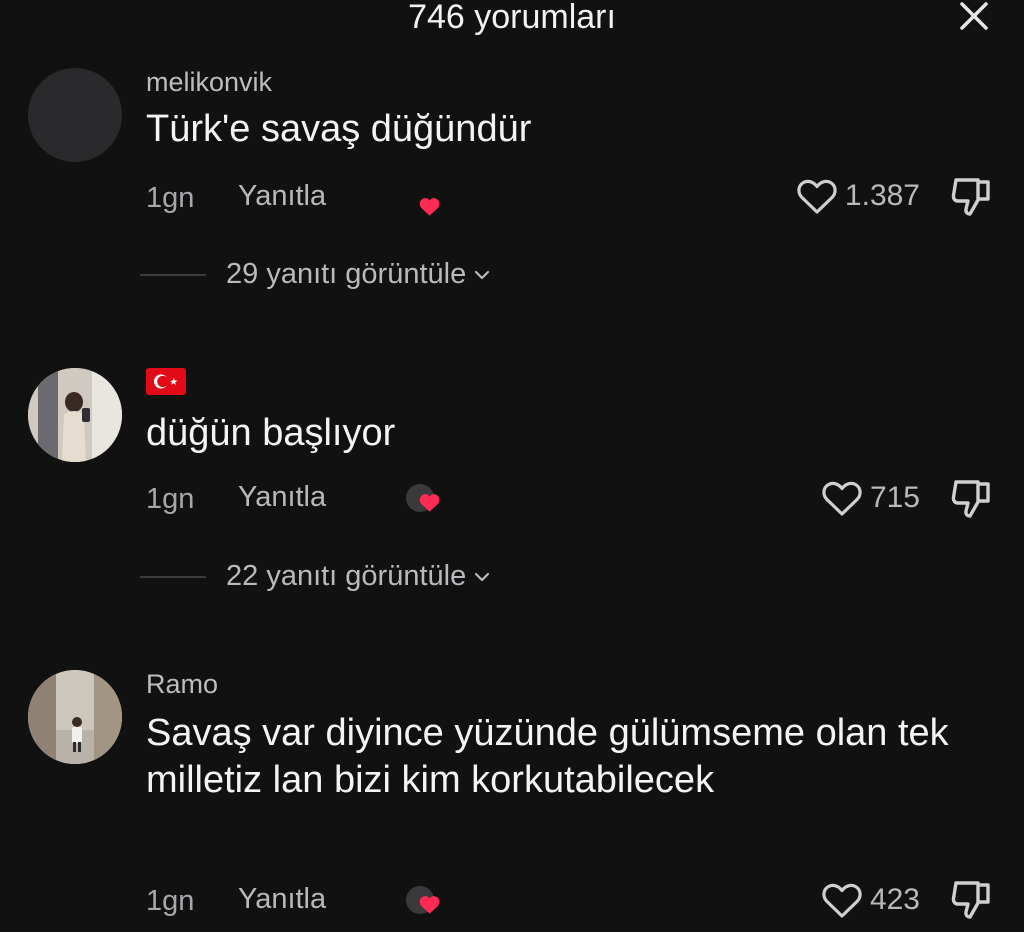 The height and width of the screenshot is (932, 1024). Describe the element at coordinates (339, 129) in the screenshot. I see `comment-text: Türk'e savaş düğündür` at that location.